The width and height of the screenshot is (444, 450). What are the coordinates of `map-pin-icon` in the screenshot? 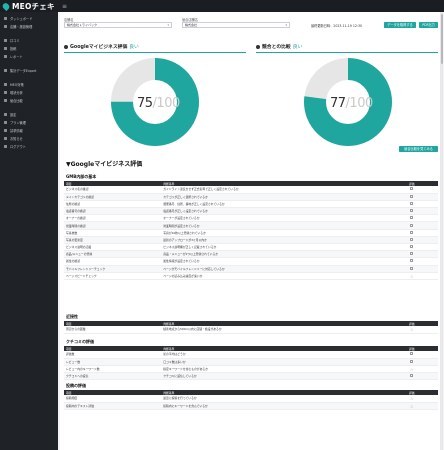 It's located at (6, 6).